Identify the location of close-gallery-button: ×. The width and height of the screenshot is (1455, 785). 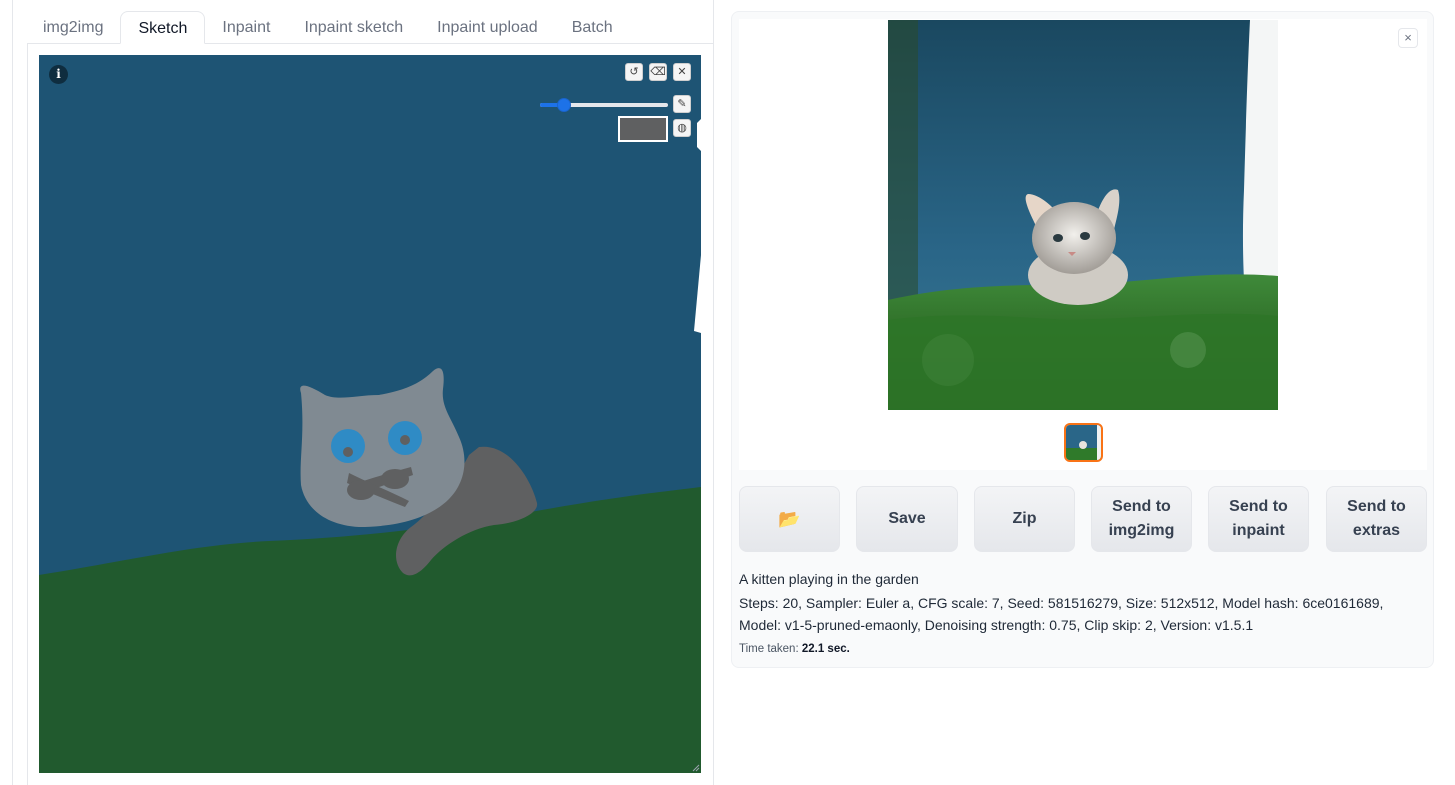
(1408, 38).